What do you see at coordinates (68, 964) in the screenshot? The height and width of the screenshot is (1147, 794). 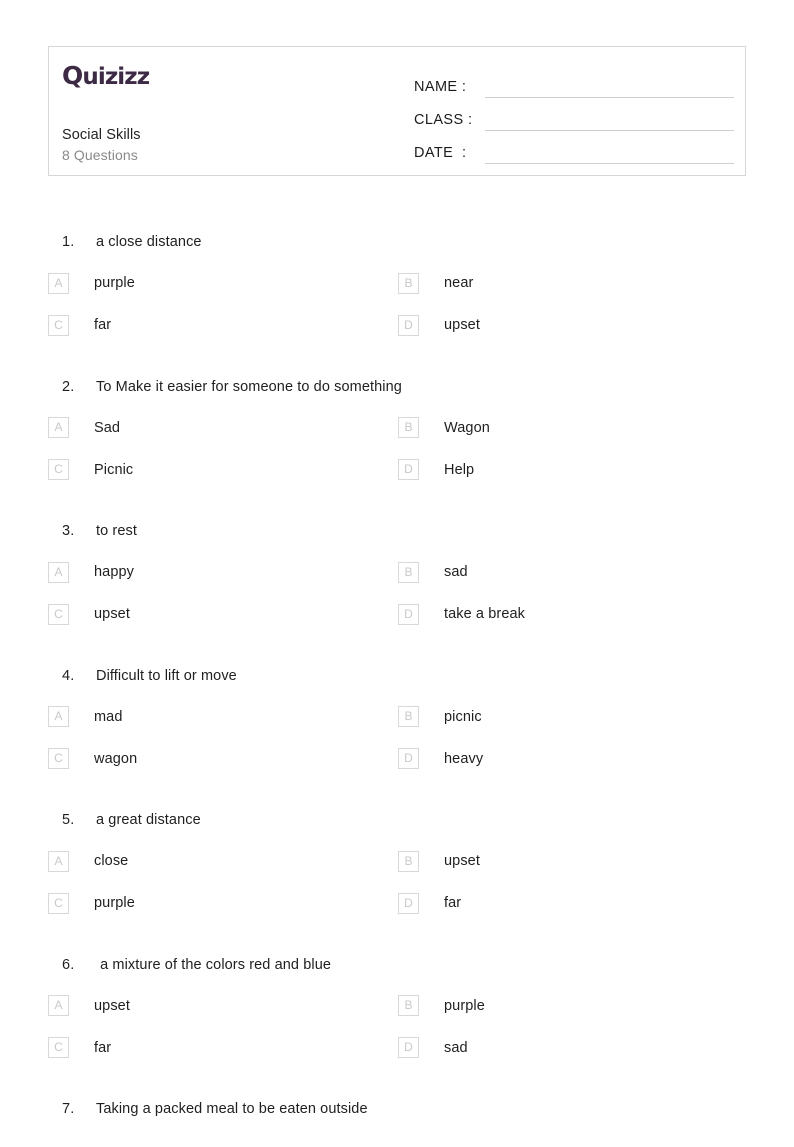 I see `question-number: 6.` at bounding box center [68, 964].